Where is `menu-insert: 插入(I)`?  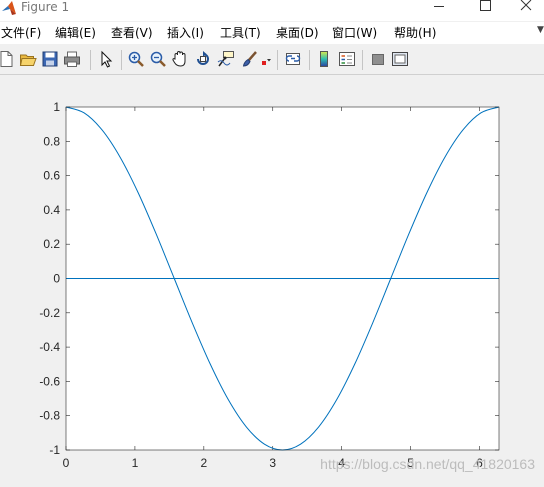 menu-insert: 插入(I) is located at coordinates (185, 33).